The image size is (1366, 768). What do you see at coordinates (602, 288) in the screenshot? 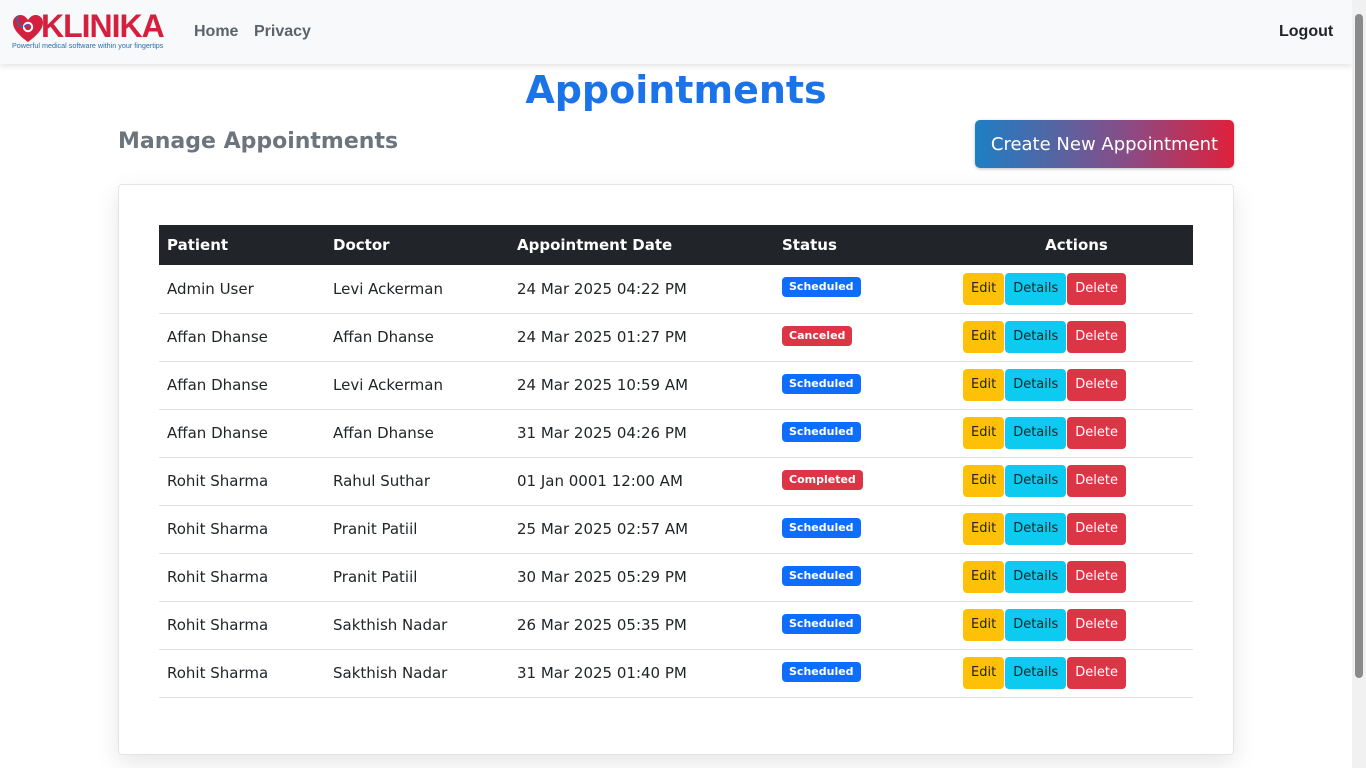
I see `cell-appointment-date: 24 Mar 2025 04:22 PM` at bounding box center [602, 288].